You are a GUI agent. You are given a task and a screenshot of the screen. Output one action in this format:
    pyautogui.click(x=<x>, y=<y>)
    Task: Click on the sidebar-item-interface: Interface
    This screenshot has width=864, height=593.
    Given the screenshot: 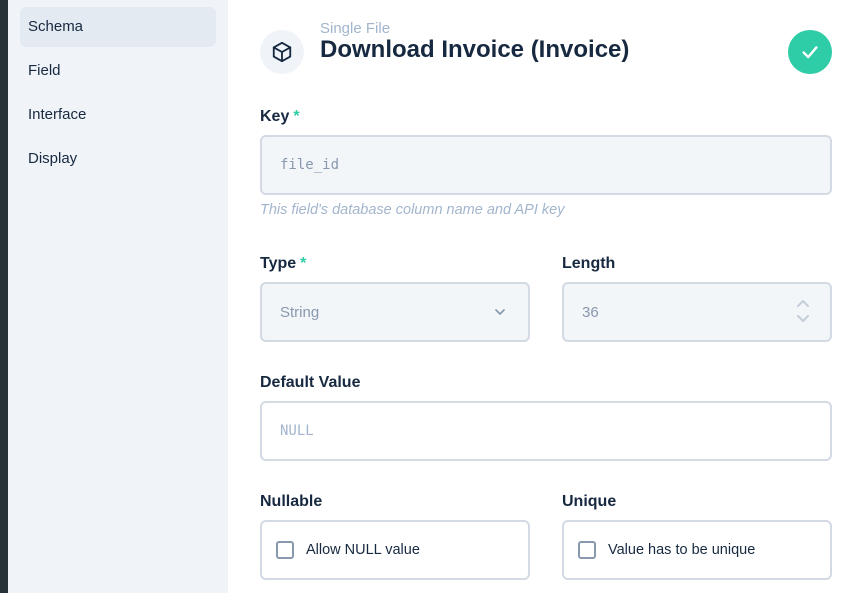 What is the action you would take?
    pyautogui.click(x=118, y=115)
    